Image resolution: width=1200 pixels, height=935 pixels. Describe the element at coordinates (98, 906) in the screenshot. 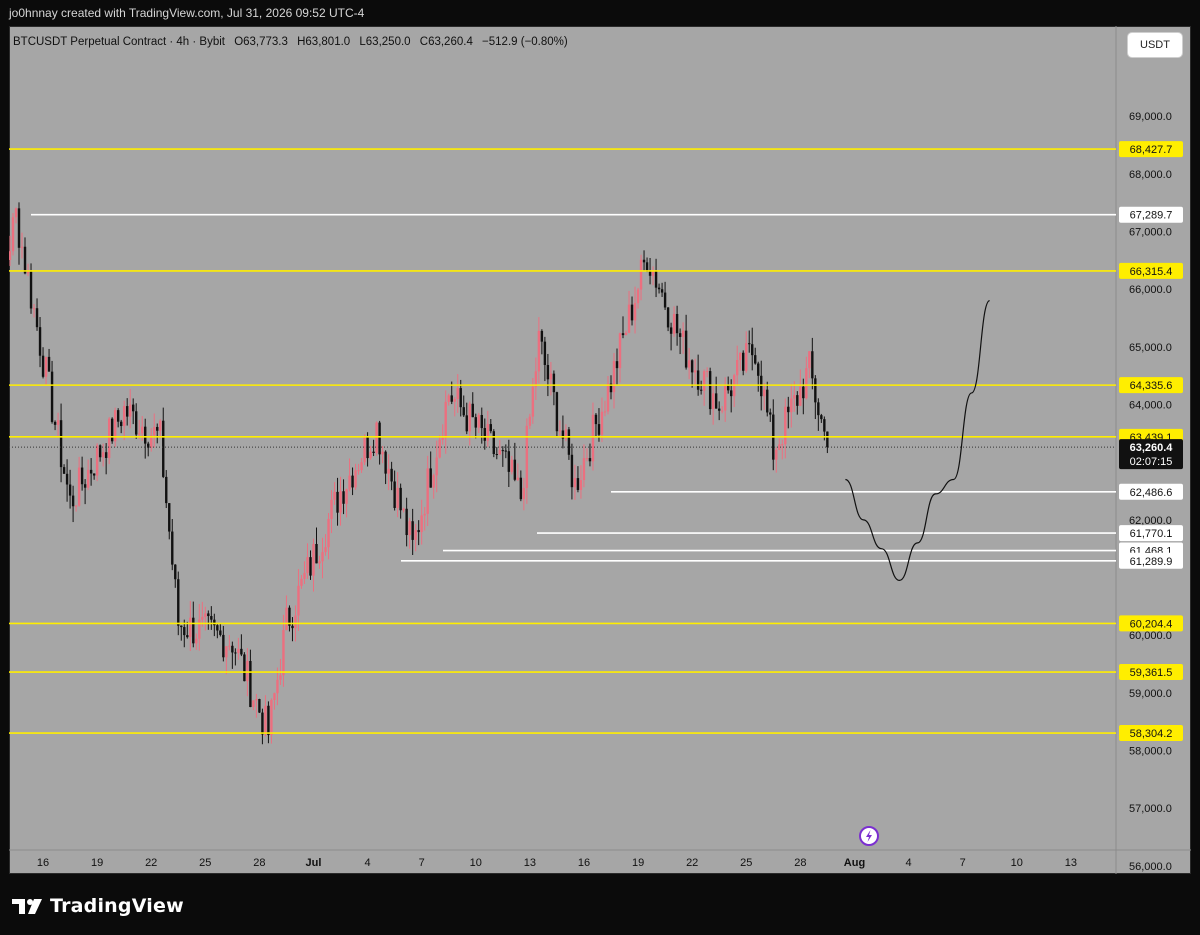

I see `tradingview-logo: TradingView` at that location.